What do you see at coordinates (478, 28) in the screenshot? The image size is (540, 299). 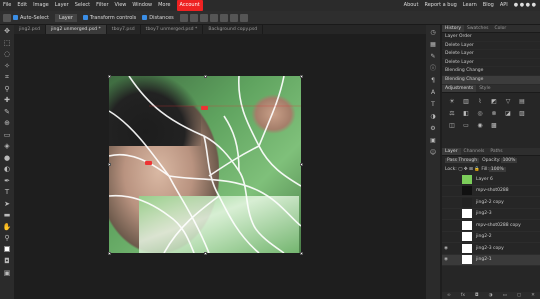 I see `tab-swatches: Swatches` at bounding box center [478, 28].